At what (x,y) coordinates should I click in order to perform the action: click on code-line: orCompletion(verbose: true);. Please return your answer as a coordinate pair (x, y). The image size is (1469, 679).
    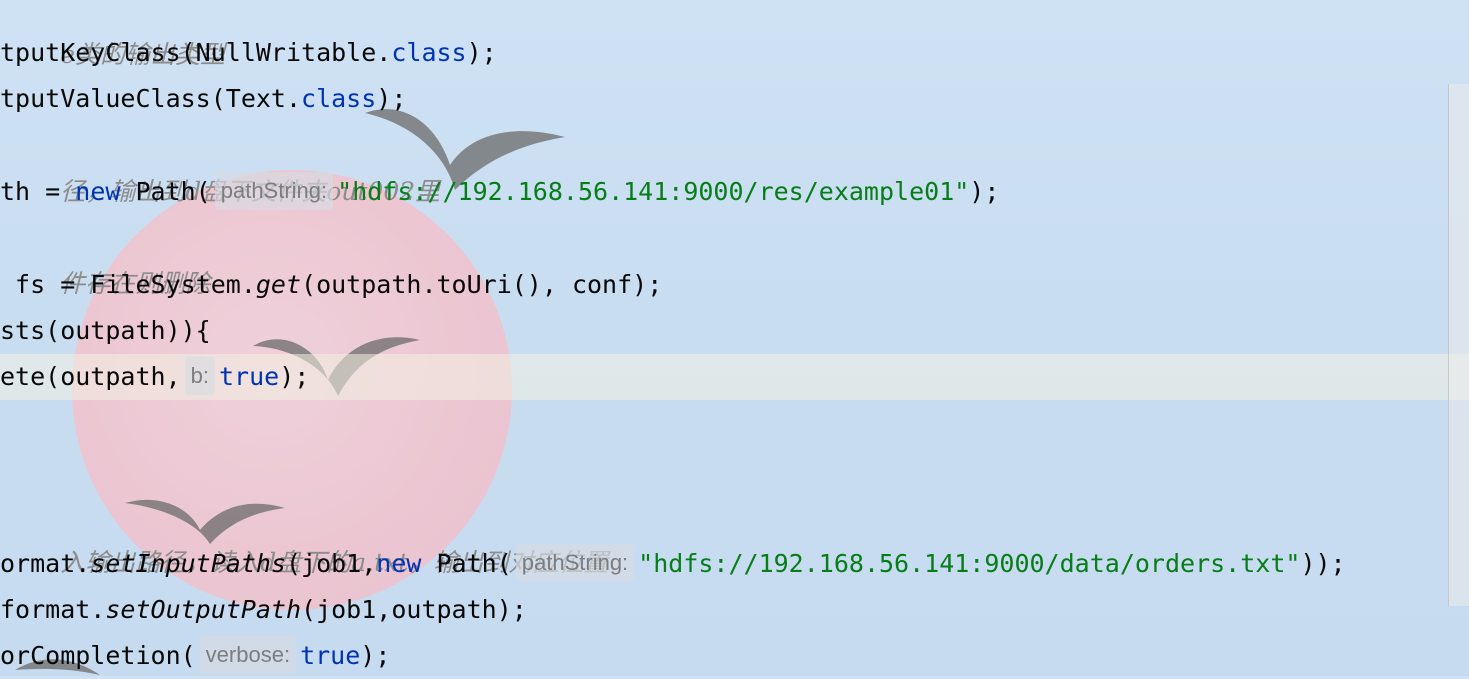
    Looking at the image, I should click on (195, 656).